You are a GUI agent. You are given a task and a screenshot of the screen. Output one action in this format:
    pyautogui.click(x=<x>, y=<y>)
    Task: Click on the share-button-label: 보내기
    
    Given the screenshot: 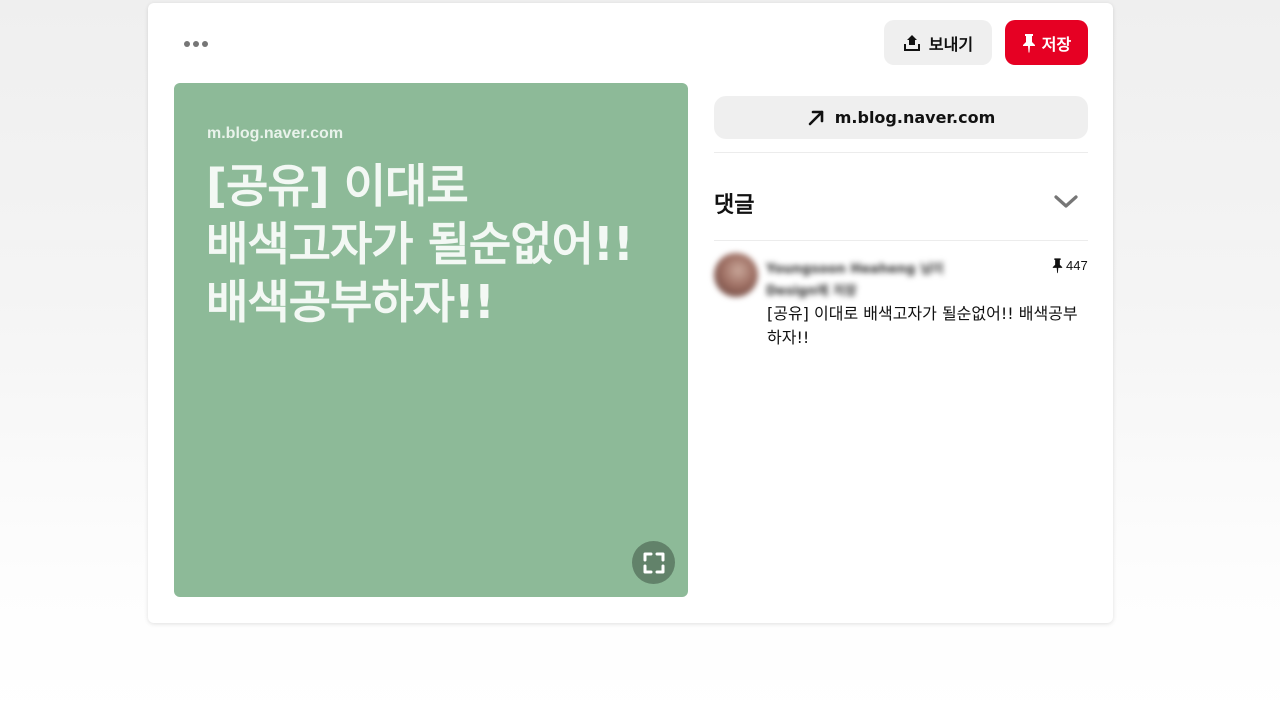 What is the action you would take?
    pyautogui.click(x=951, y=44)
    